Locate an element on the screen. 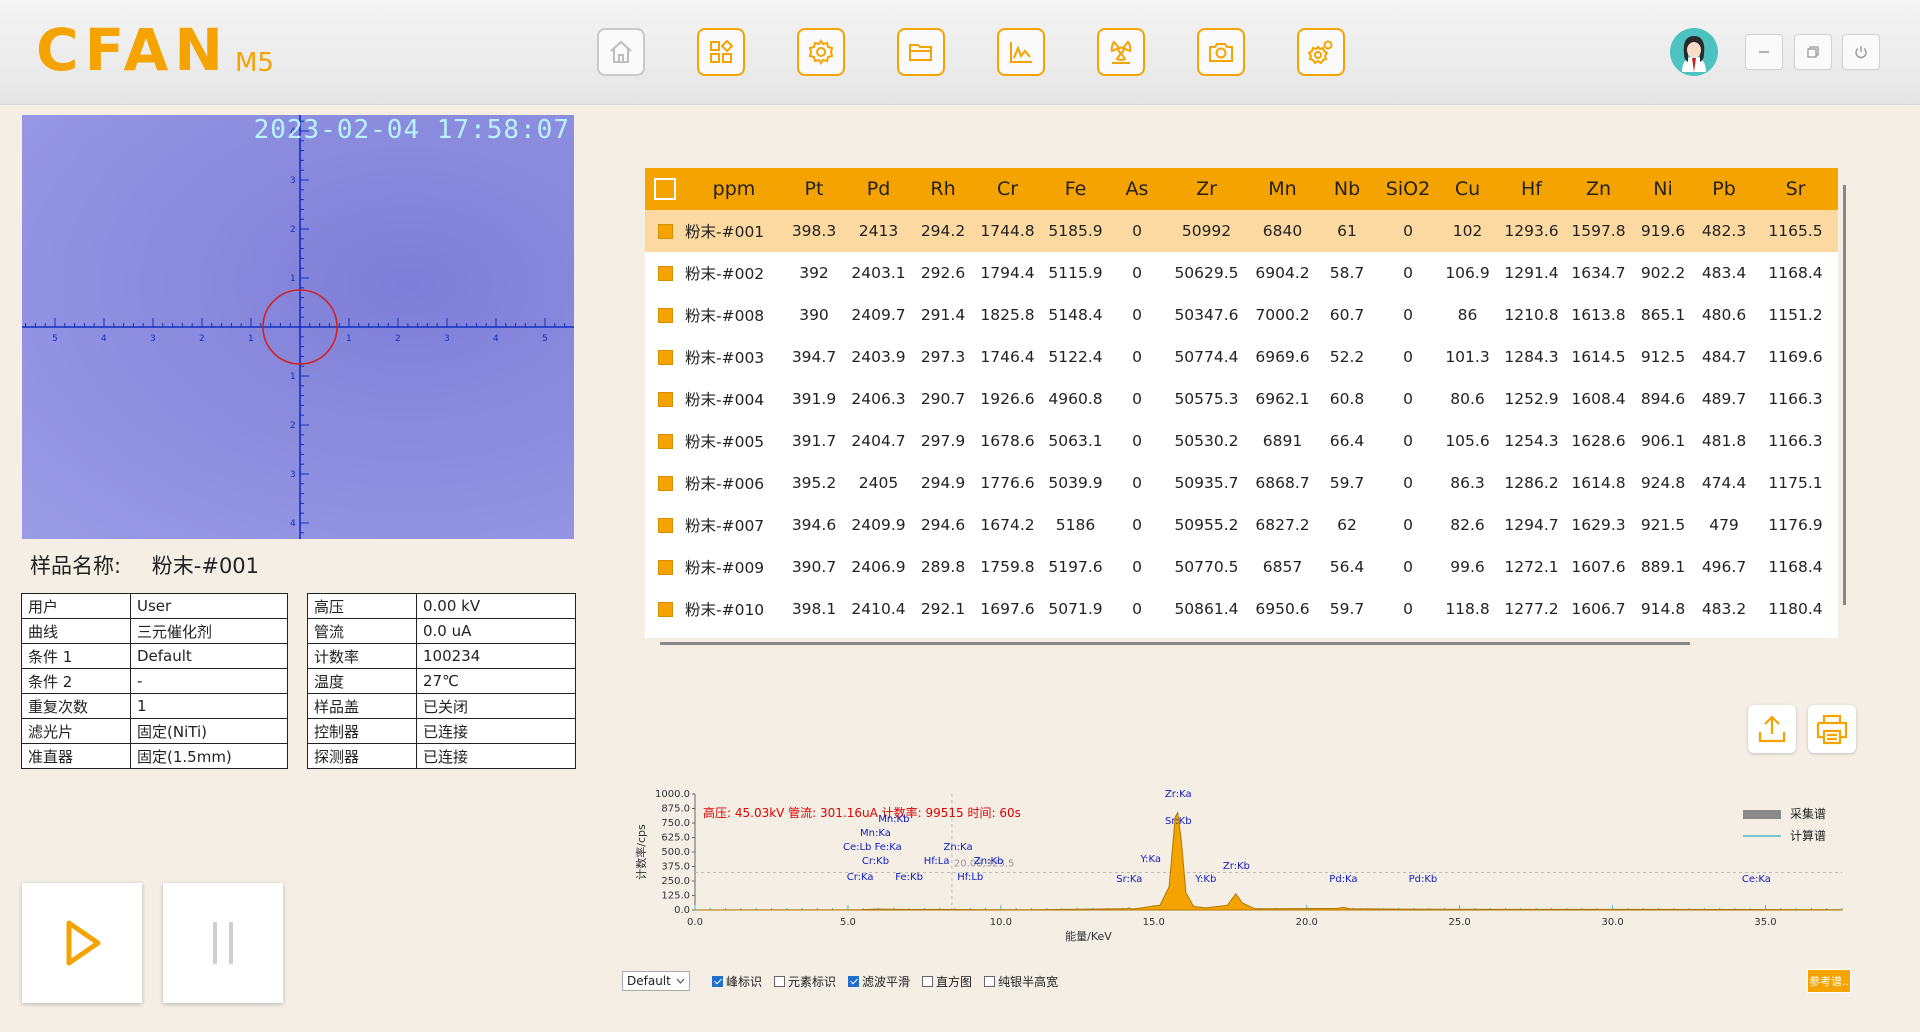  table-cell: 1613.8 is located at coordinates (1598, 315).